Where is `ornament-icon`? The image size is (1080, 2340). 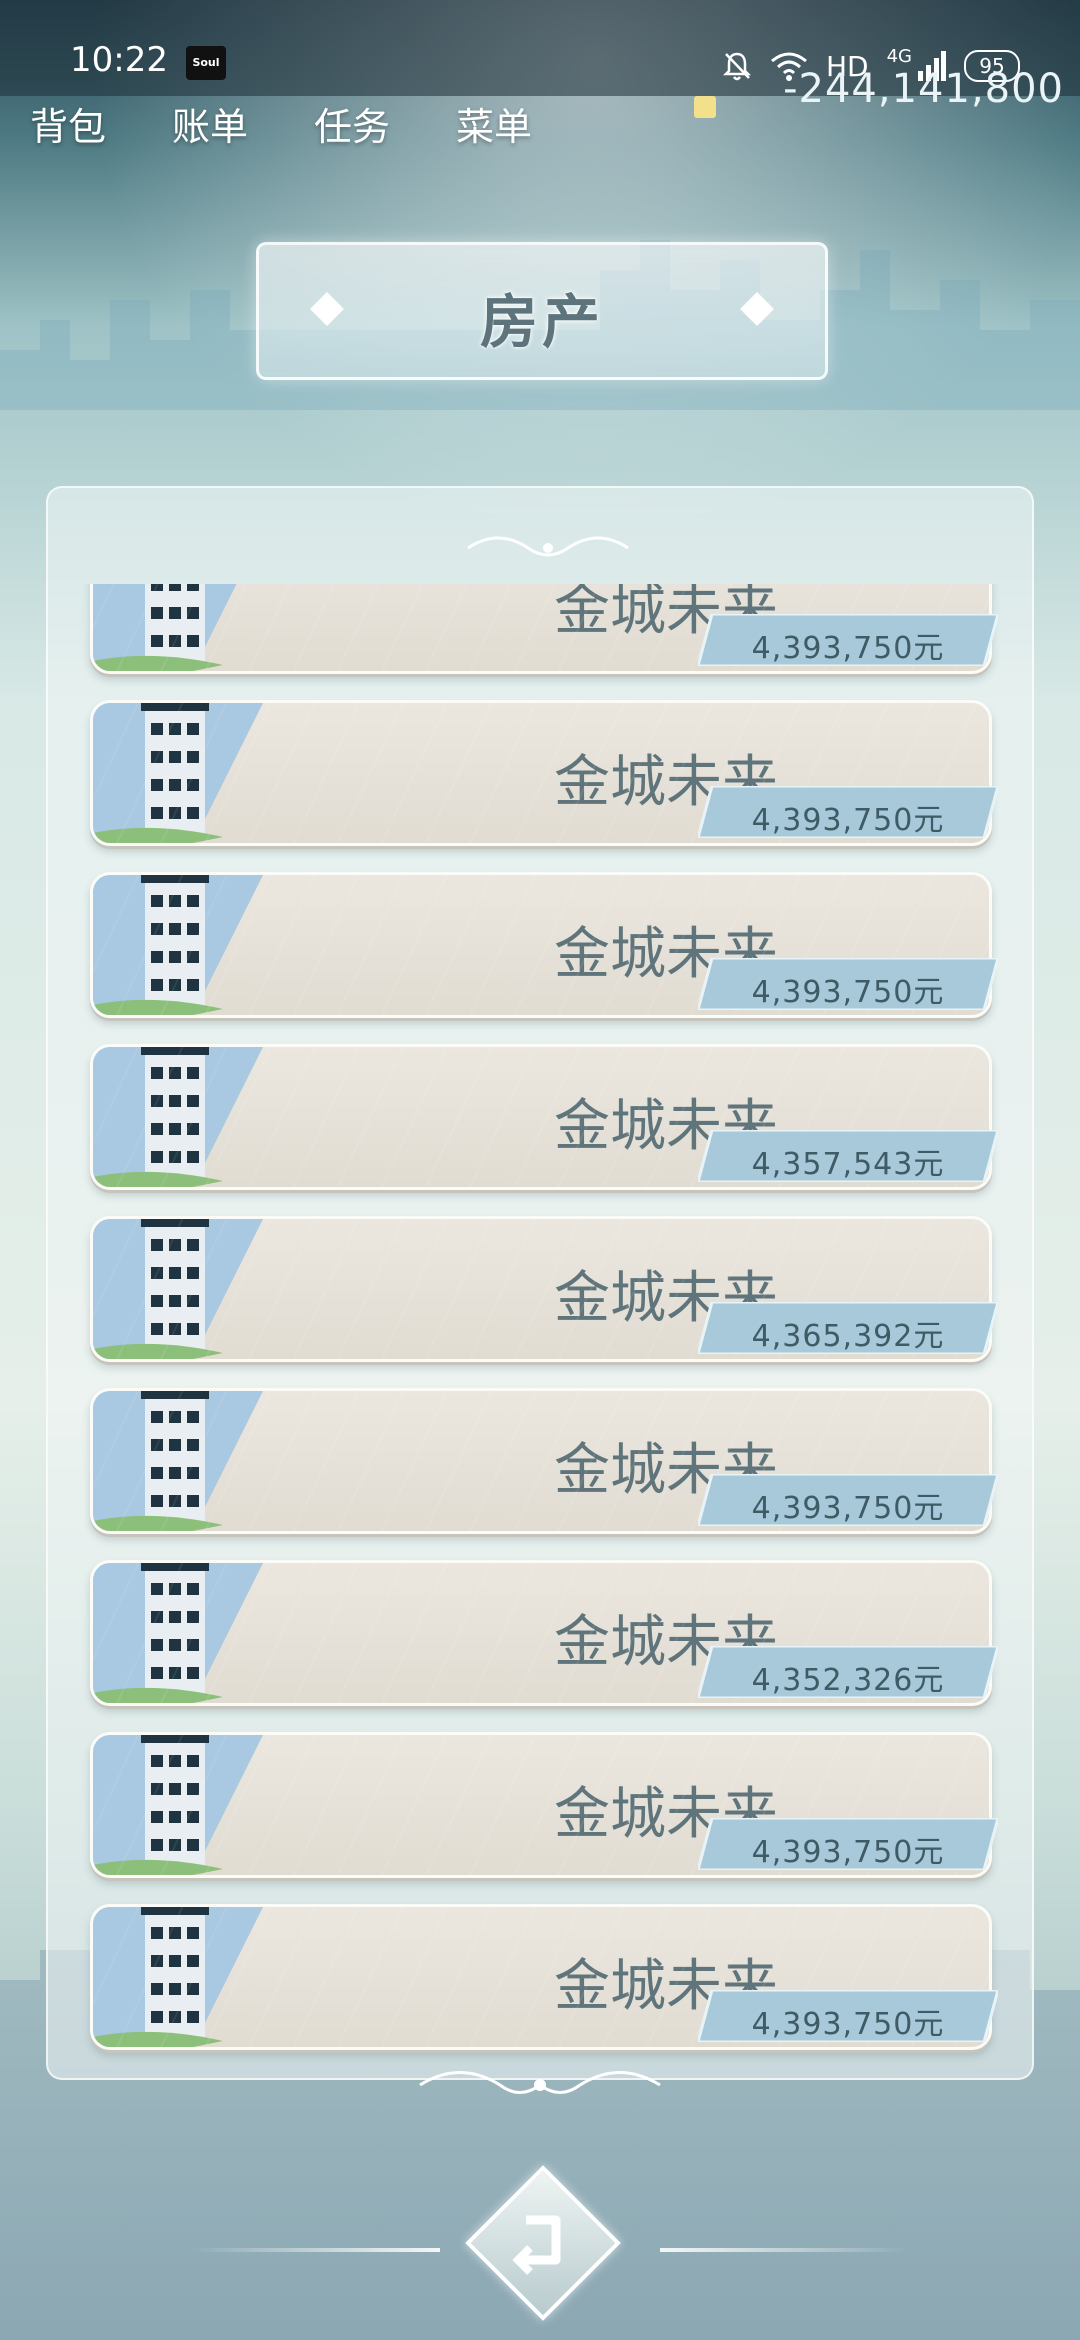
ornament-icon is located at coordinates (548, 546).